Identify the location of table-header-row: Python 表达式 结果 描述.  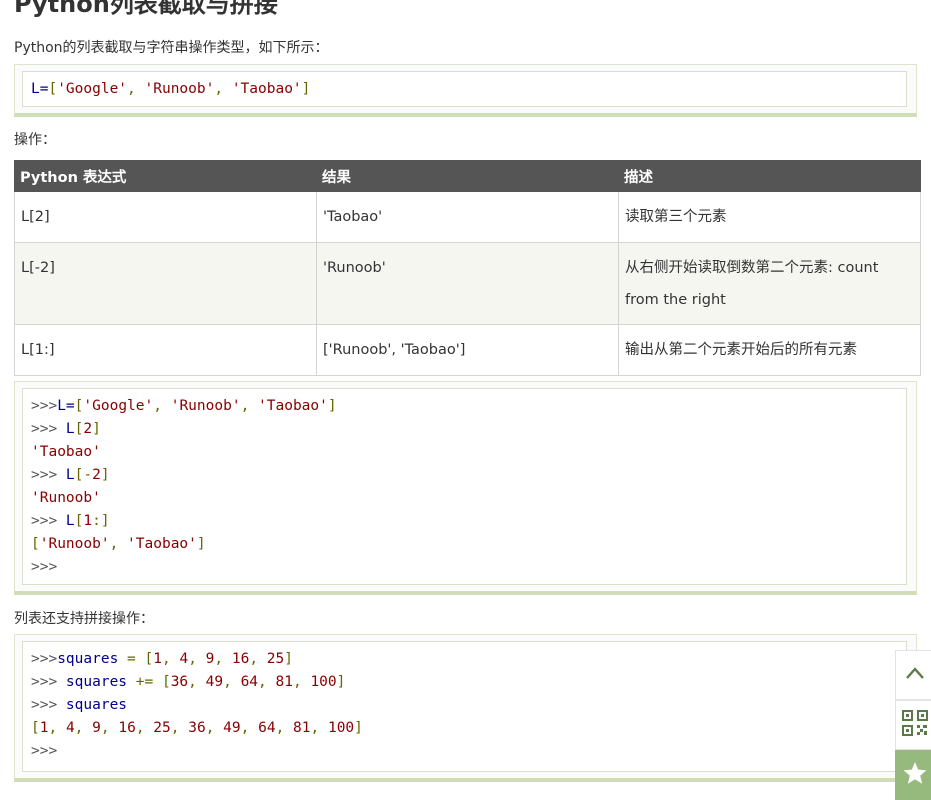
(467, 176).